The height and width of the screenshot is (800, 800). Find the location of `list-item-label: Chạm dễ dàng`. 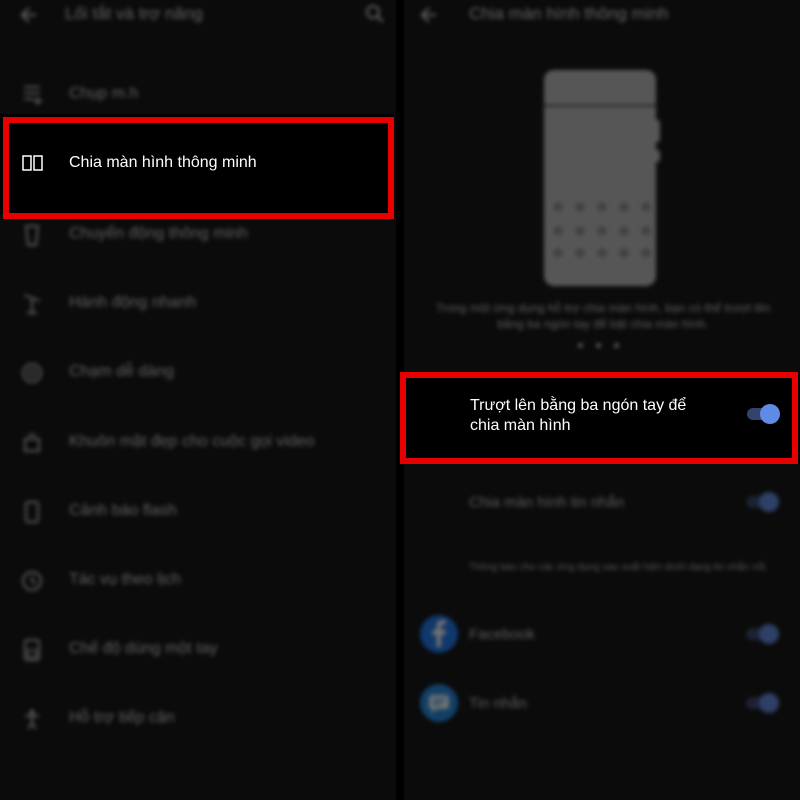

list-item-label: Chạm dễ dàng is located at coordinates (121, 371).